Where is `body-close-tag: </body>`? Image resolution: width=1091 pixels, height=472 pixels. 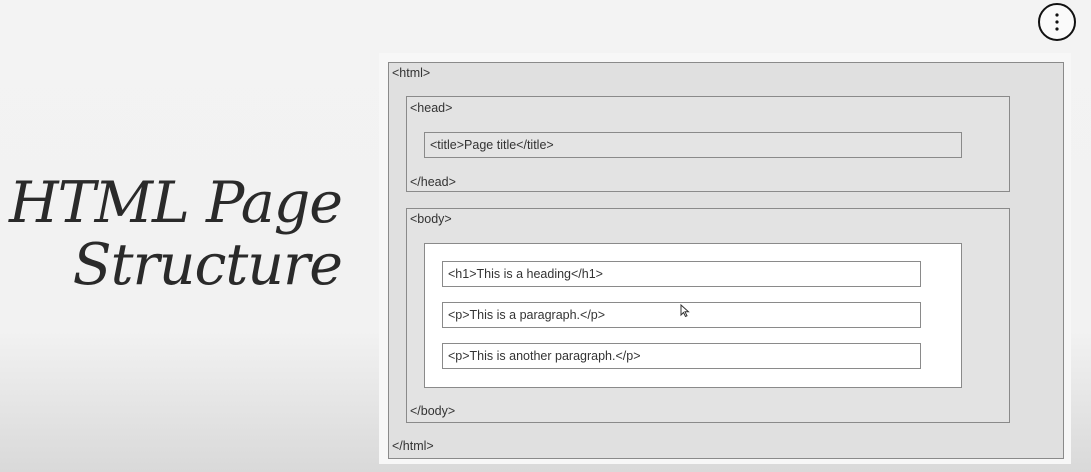
body-close-tag: </body> is located at coordinates (433, 411).